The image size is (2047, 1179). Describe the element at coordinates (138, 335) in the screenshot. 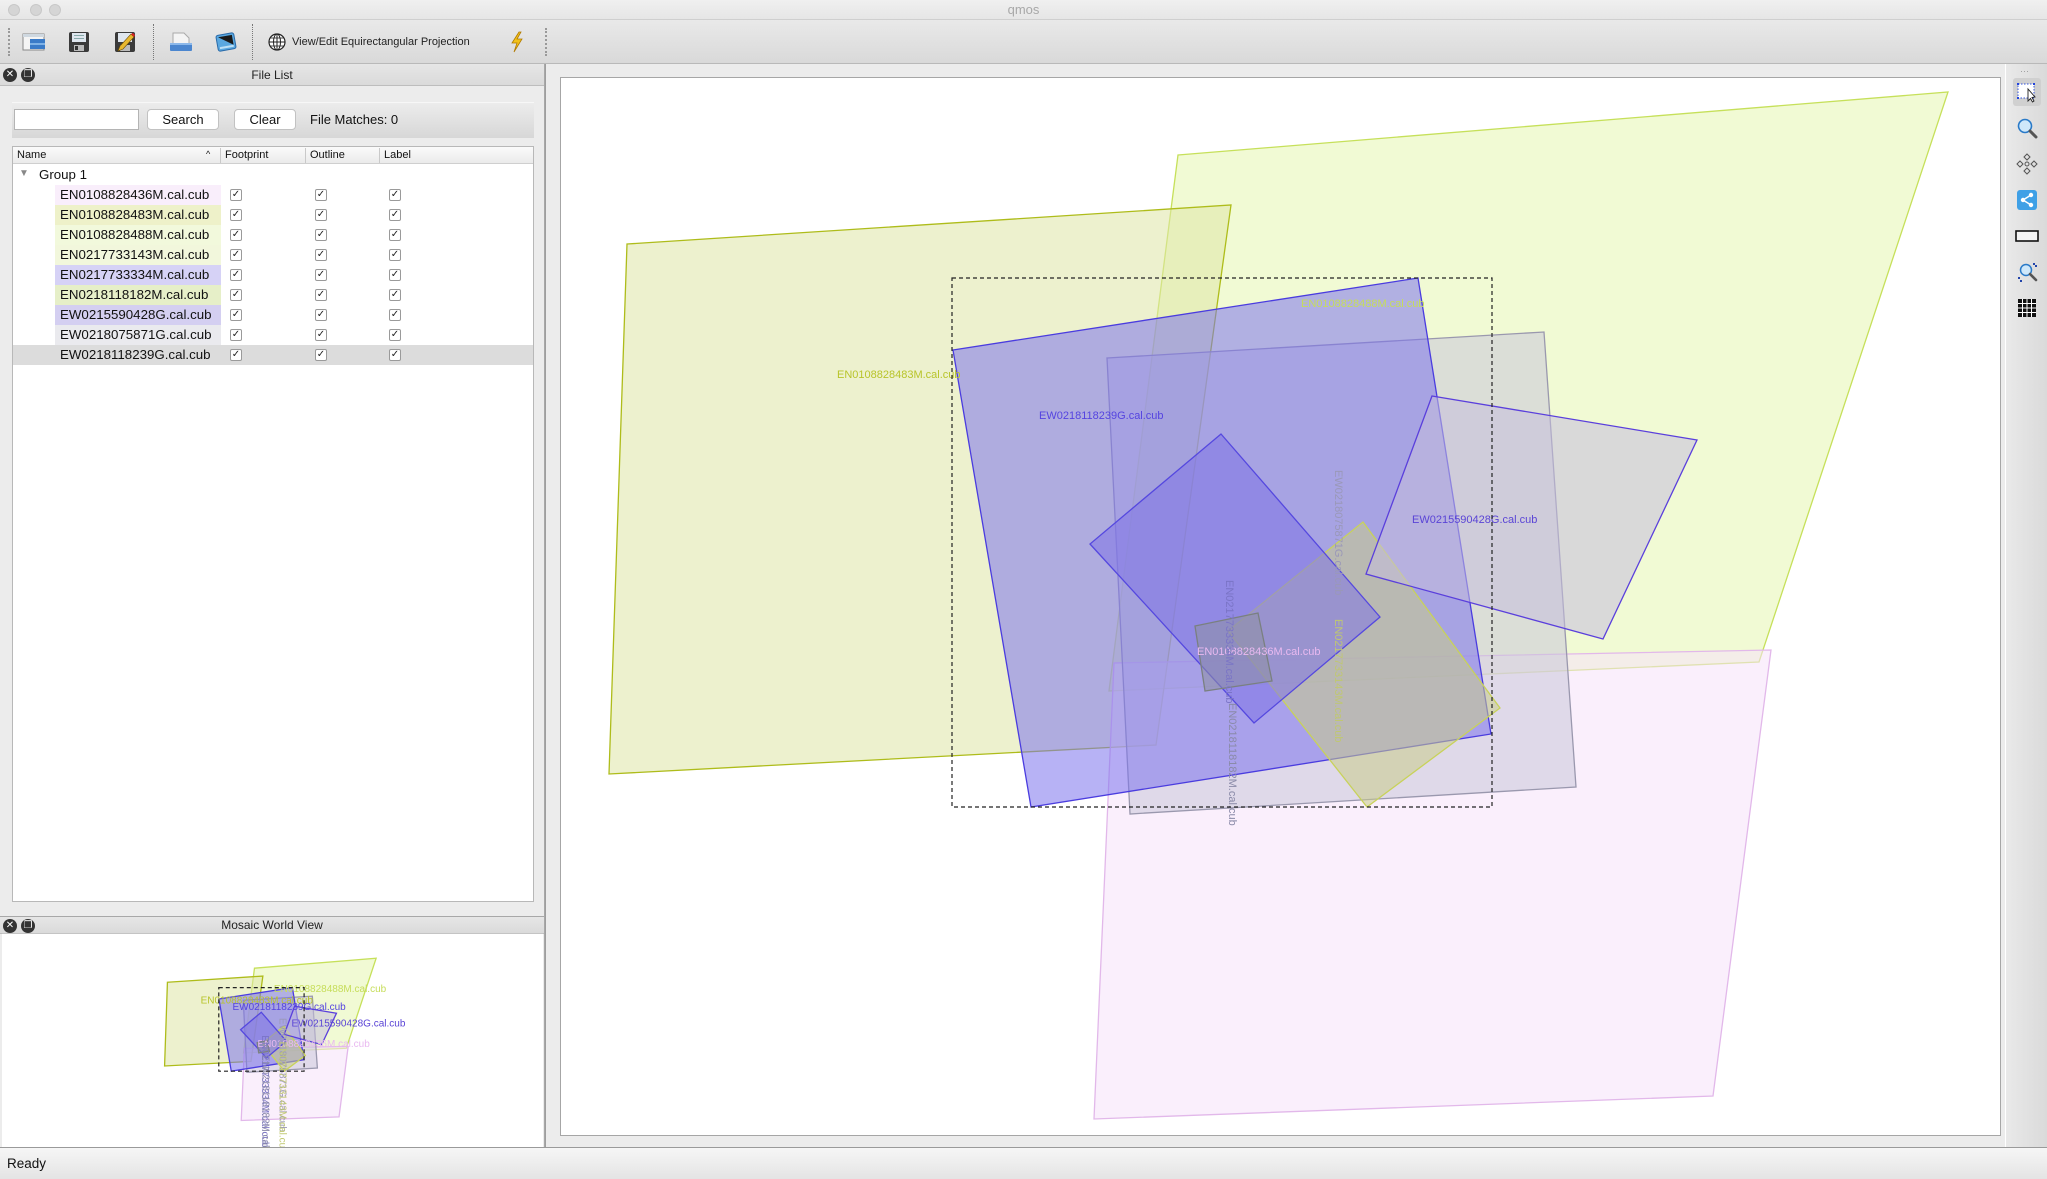

I see `file-name: EW0218075871G.cal.cub` at that location.